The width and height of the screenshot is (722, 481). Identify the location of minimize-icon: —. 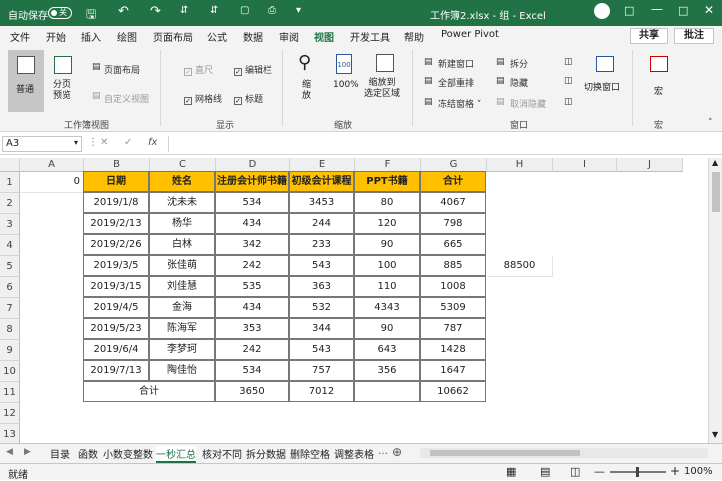
(657, 9).